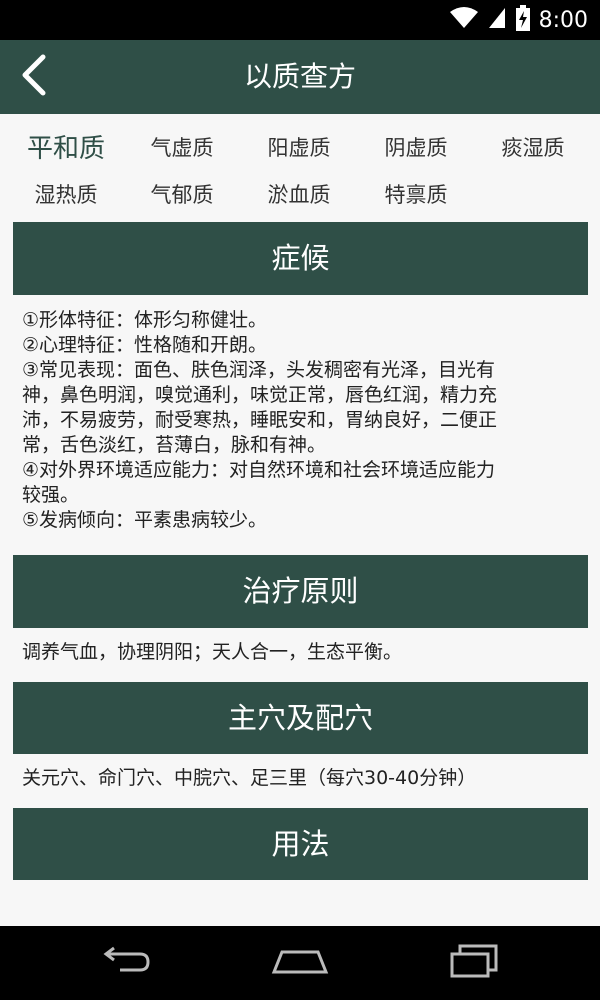  I want to click on page-title: 以质查方, so click(299, 76).